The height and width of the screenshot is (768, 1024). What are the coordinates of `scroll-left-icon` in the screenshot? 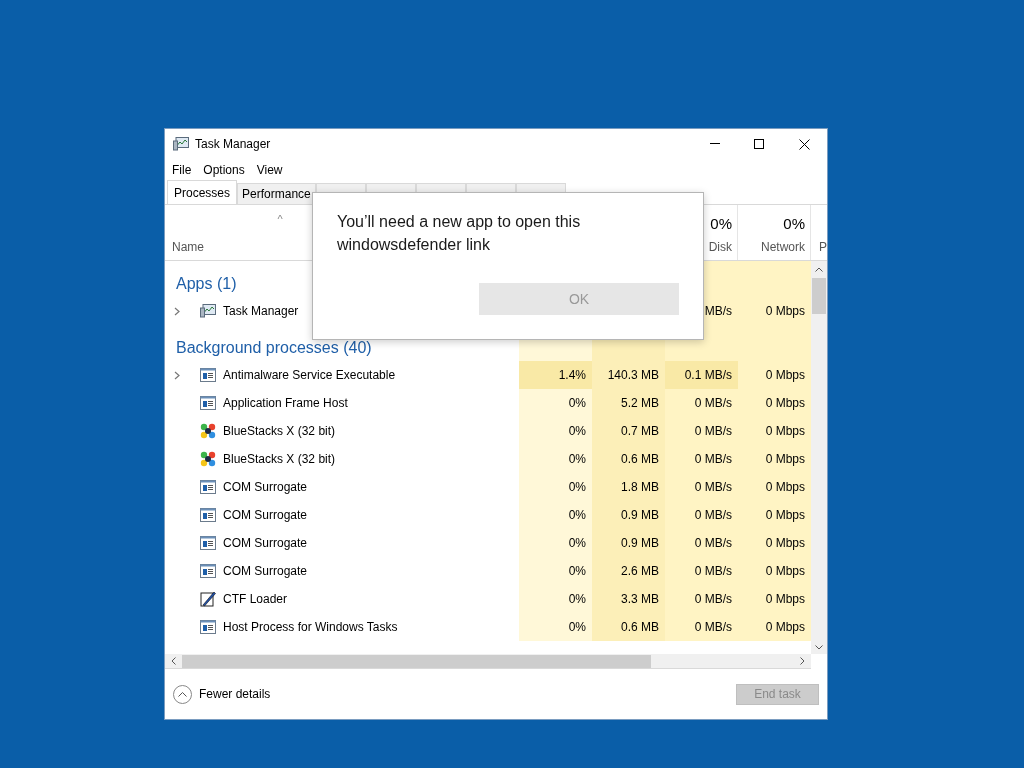 It's located at (173, 661).